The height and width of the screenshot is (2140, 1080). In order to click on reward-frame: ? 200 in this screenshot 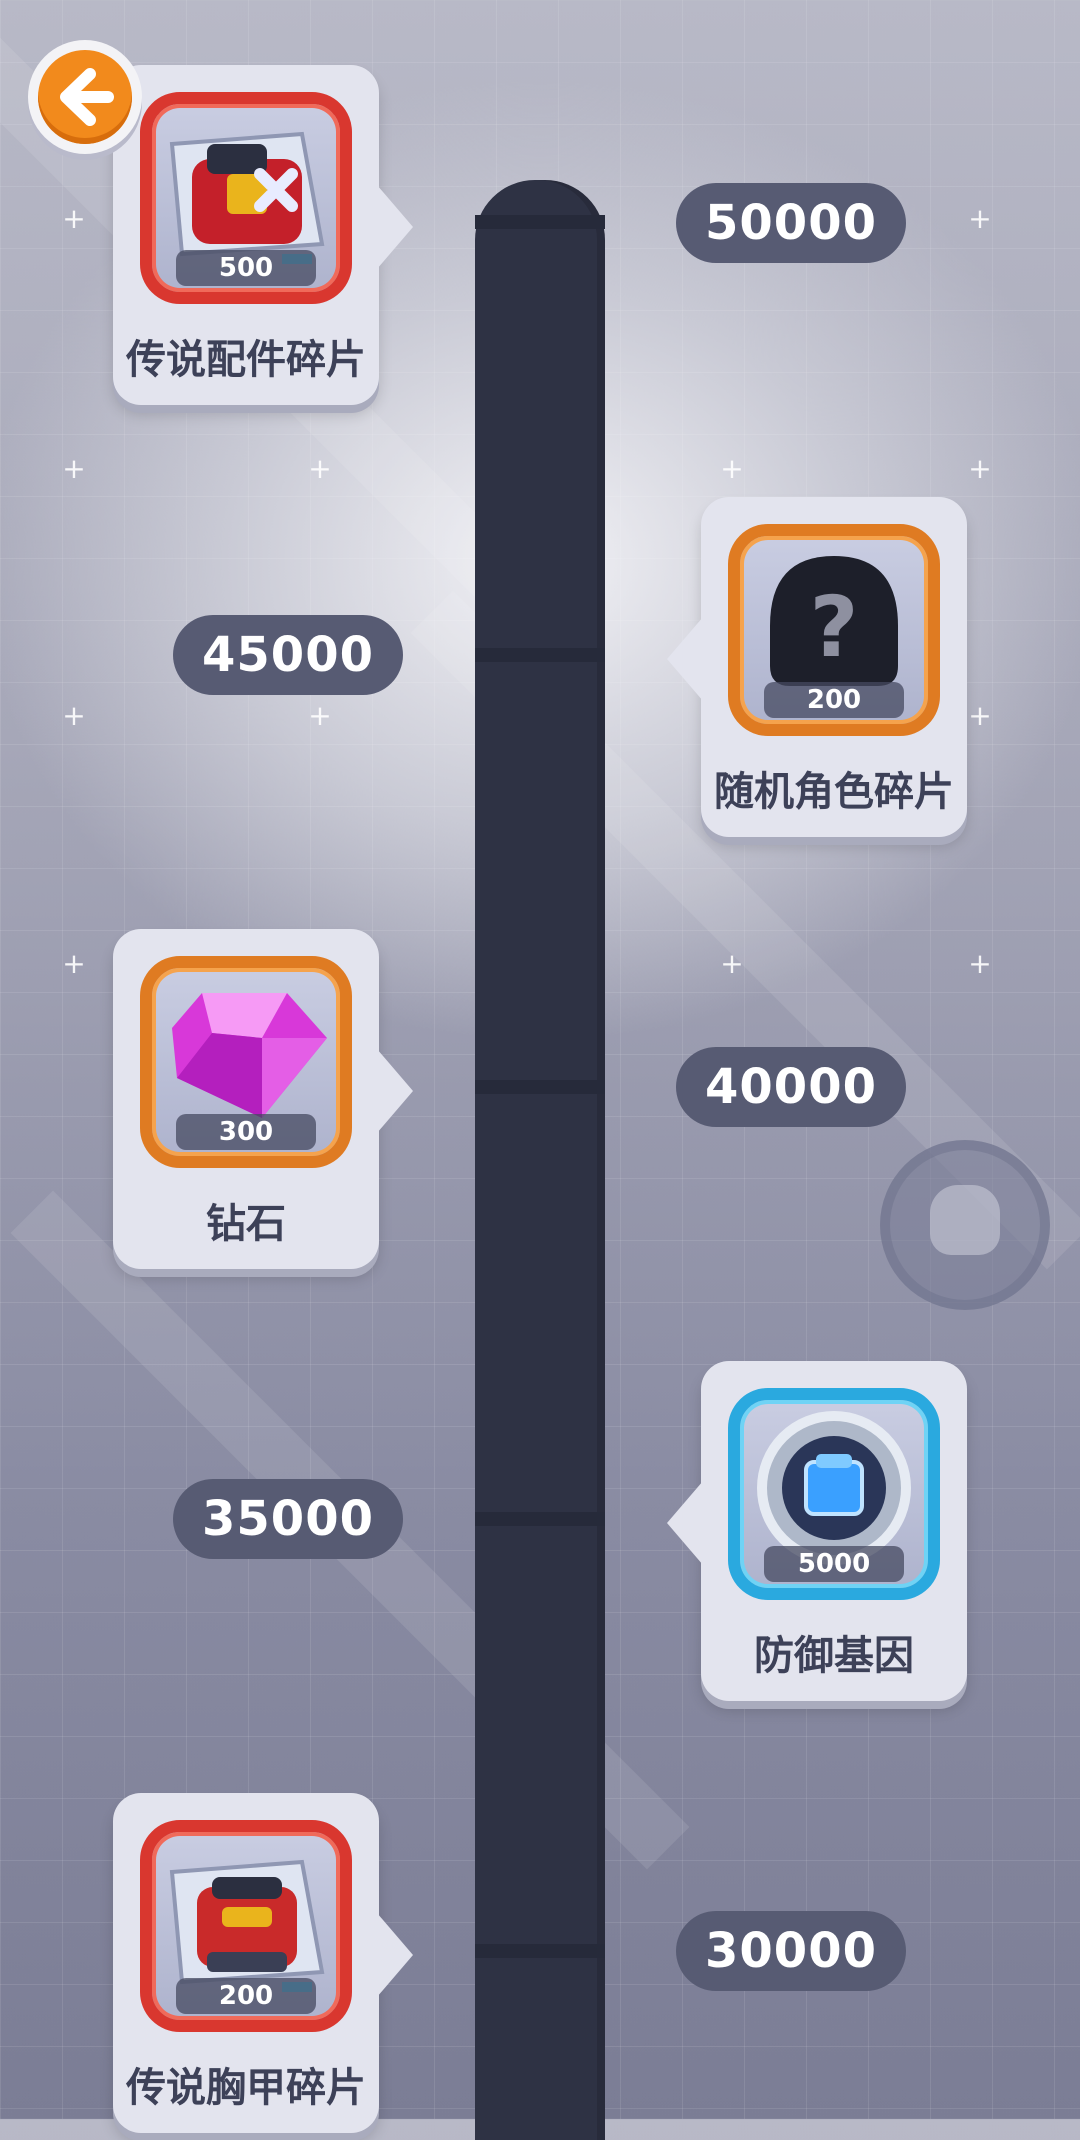, I will do `click(834, 630)`.